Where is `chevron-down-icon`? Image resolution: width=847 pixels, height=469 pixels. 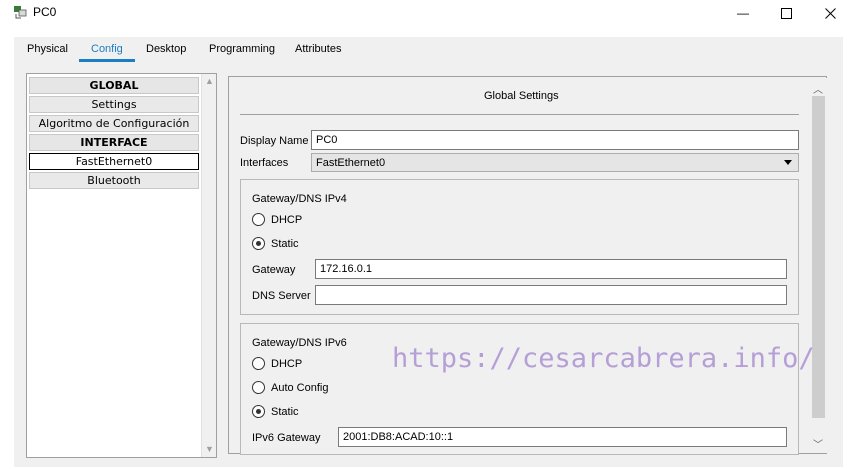 chevron-down-icon is located at coordinates (788, 162).